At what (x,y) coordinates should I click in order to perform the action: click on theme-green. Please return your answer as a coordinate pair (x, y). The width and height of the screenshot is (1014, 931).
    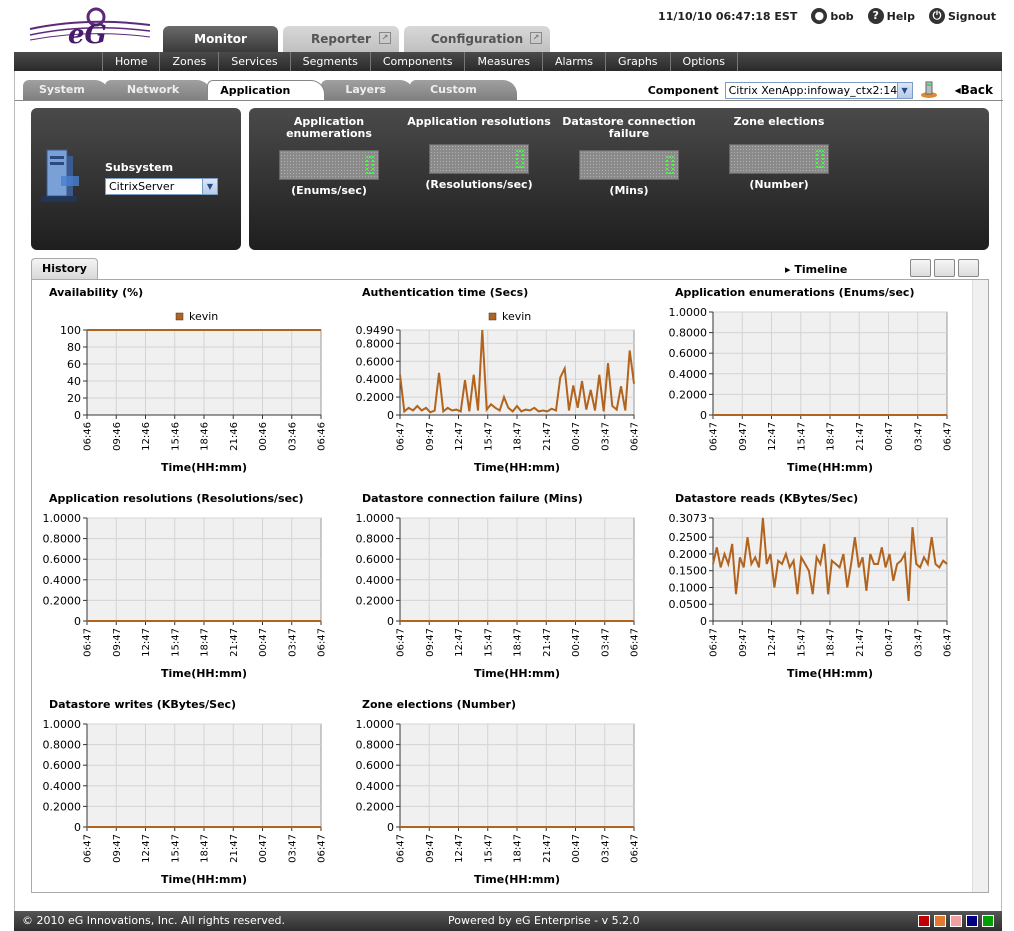
    Looking at the image, I should click on (988, 921).